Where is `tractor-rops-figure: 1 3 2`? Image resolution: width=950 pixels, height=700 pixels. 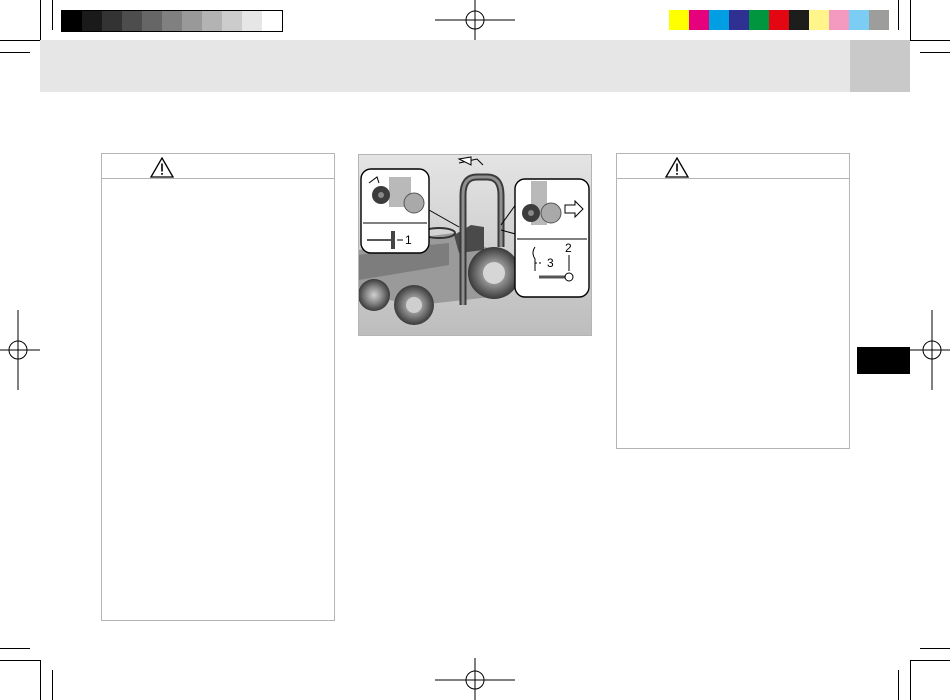
tractor-rops-figure: 1 3 2 is located at coordinates (475, 245).